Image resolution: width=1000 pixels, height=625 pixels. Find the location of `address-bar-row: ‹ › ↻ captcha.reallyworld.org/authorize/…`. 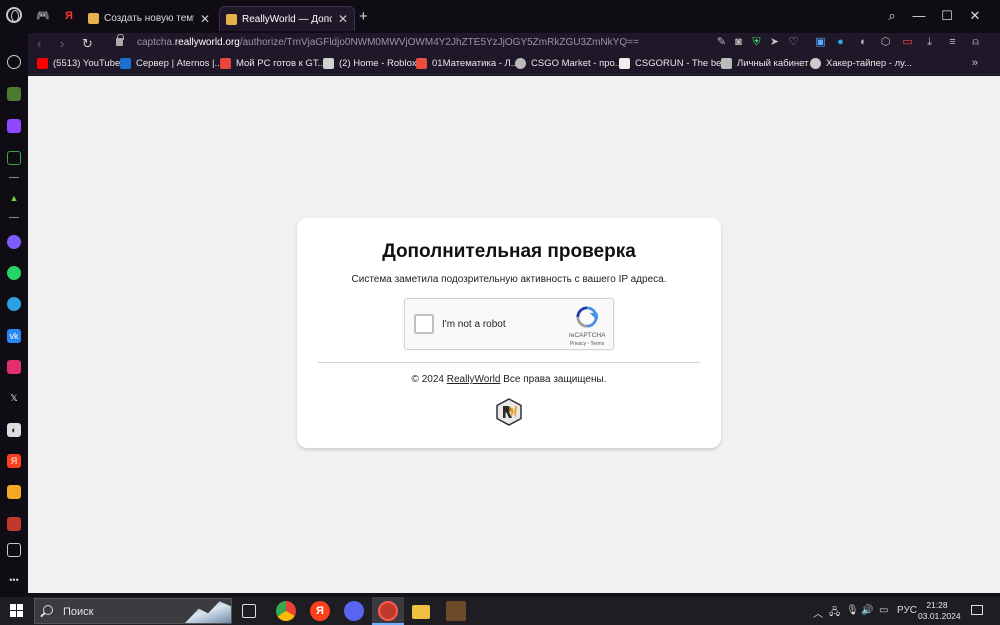

address-bar-row: ‹ › ↻ captcha.reallyworld.org/authorize/… is located at coordinates (514, 43).